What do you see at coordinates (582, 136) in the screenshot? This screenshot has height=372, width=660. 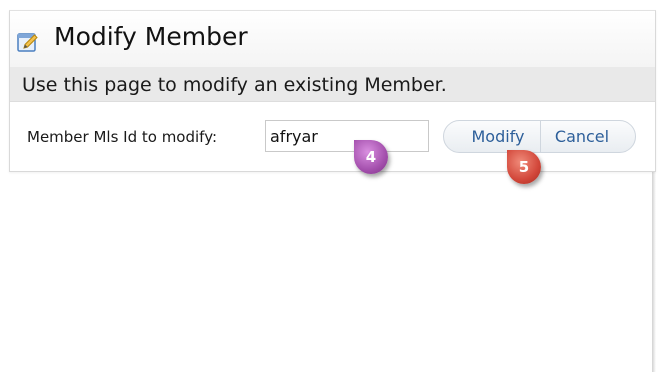 I see `cancel-button: Cancel` at bounding box center [582, 136].